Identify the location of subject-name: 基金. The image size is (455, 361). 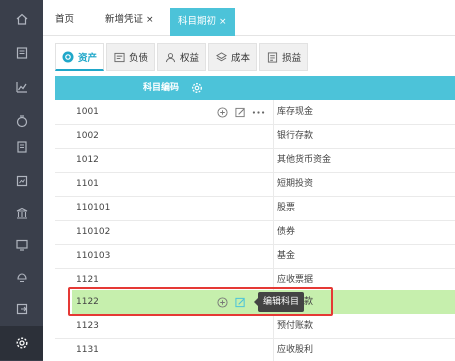
(286, 256).